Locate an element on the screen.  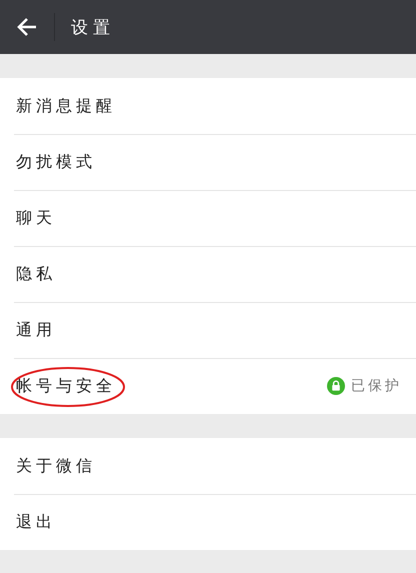
settings-item: 通用 is located at coordinates (208, 330).